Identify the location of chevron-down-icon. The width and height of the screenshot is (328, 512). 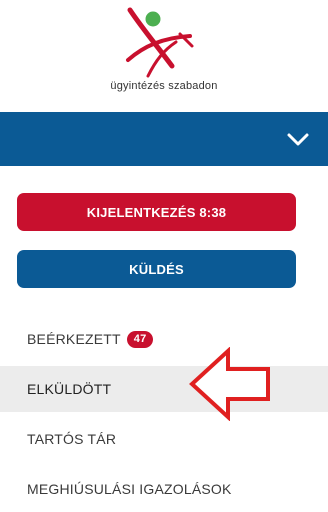
(298, 139).